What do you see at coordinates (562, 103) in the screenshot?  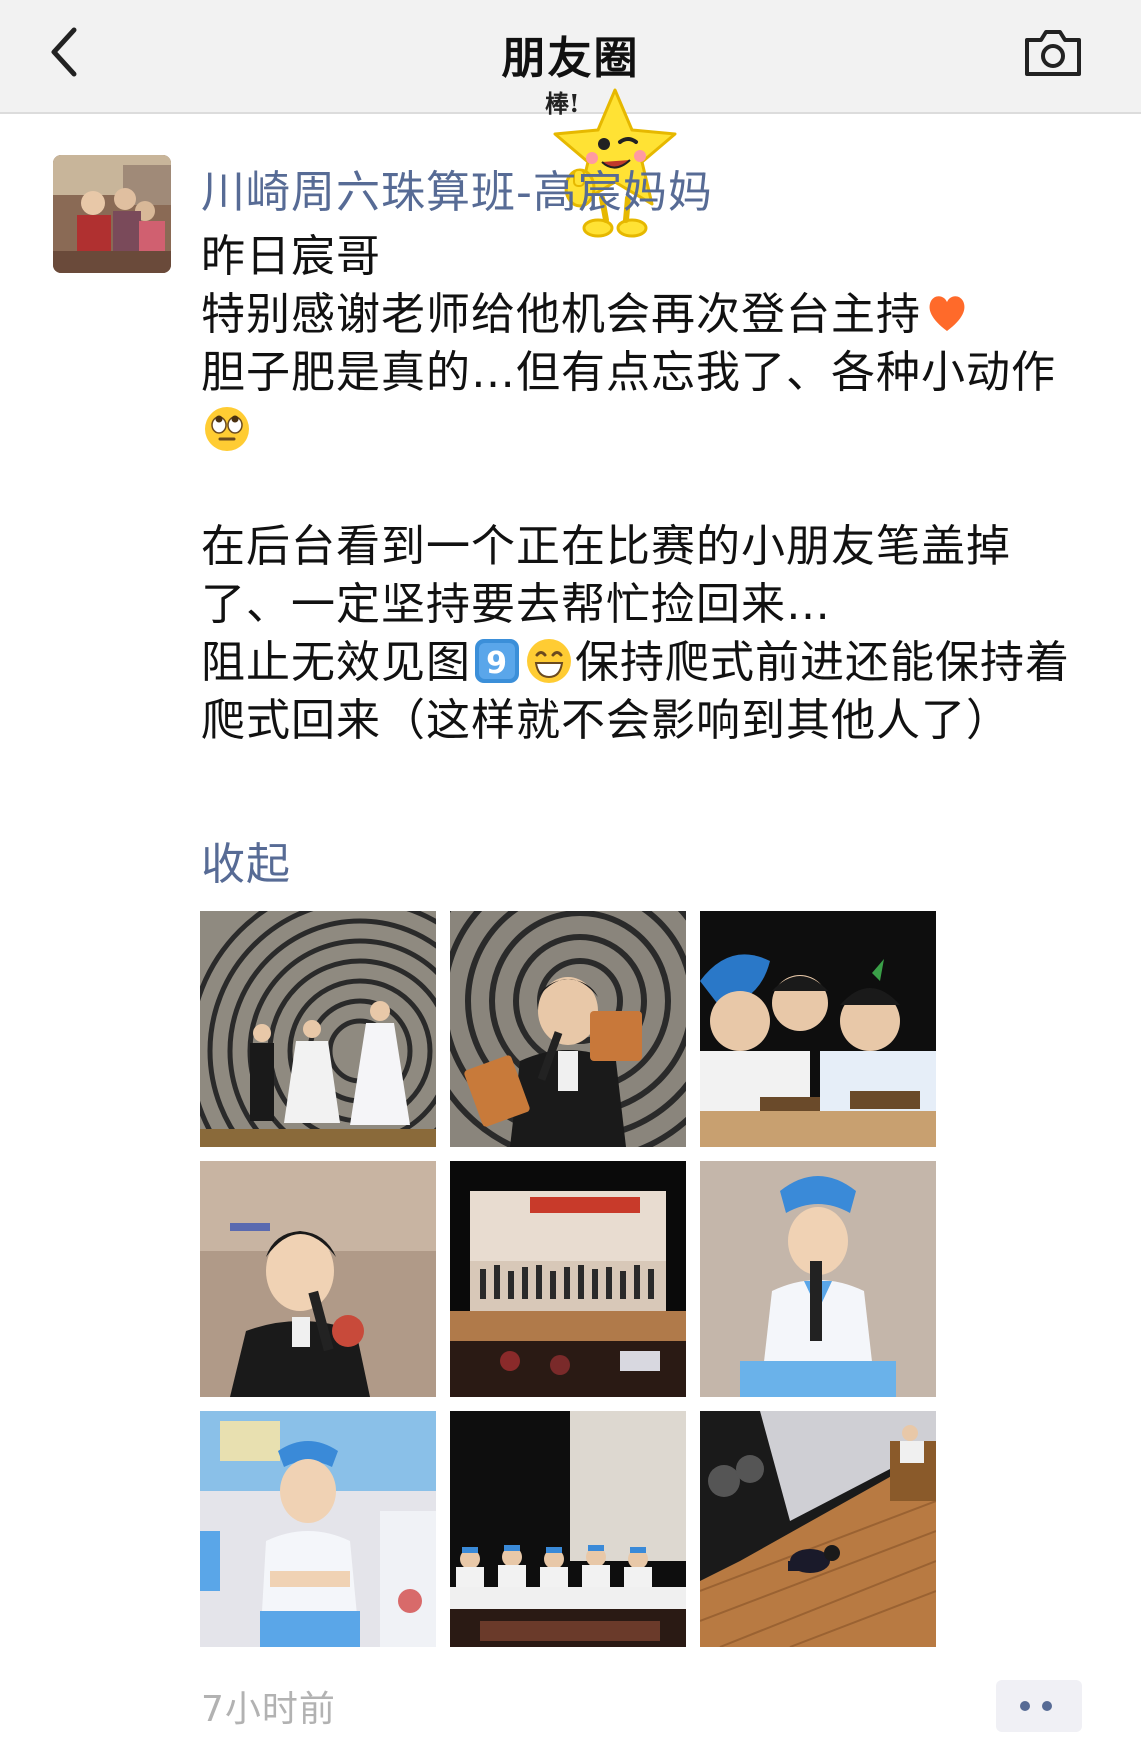 I see `sticker-caption: 棒!` at bounding box center [562, 103].